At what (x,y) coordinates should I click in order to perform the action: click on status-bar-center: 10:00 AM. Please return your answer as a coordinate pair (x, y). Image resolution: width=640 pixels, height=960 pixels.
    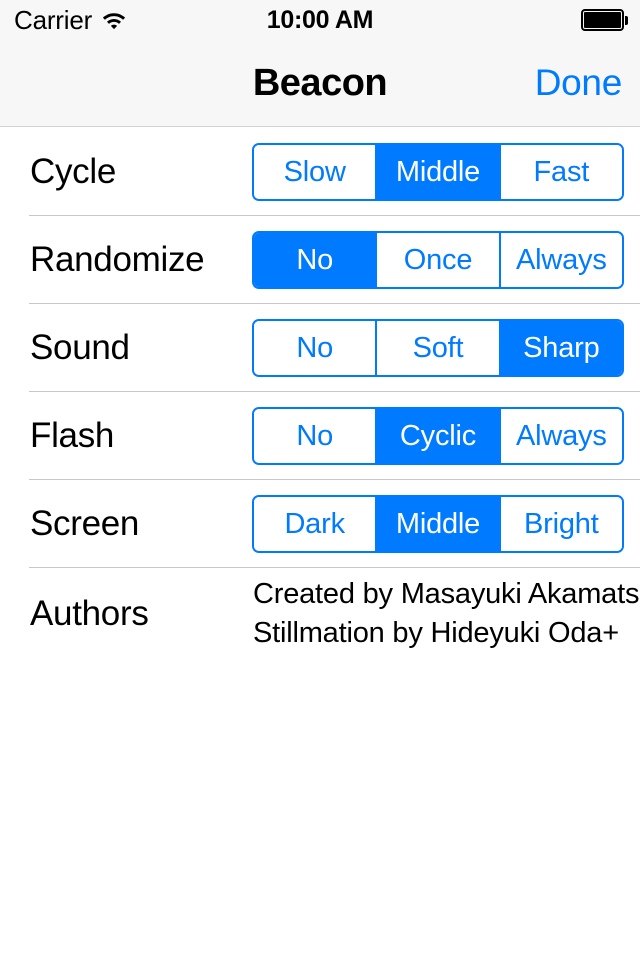
    Looking at the image, I should click on (320, 20).